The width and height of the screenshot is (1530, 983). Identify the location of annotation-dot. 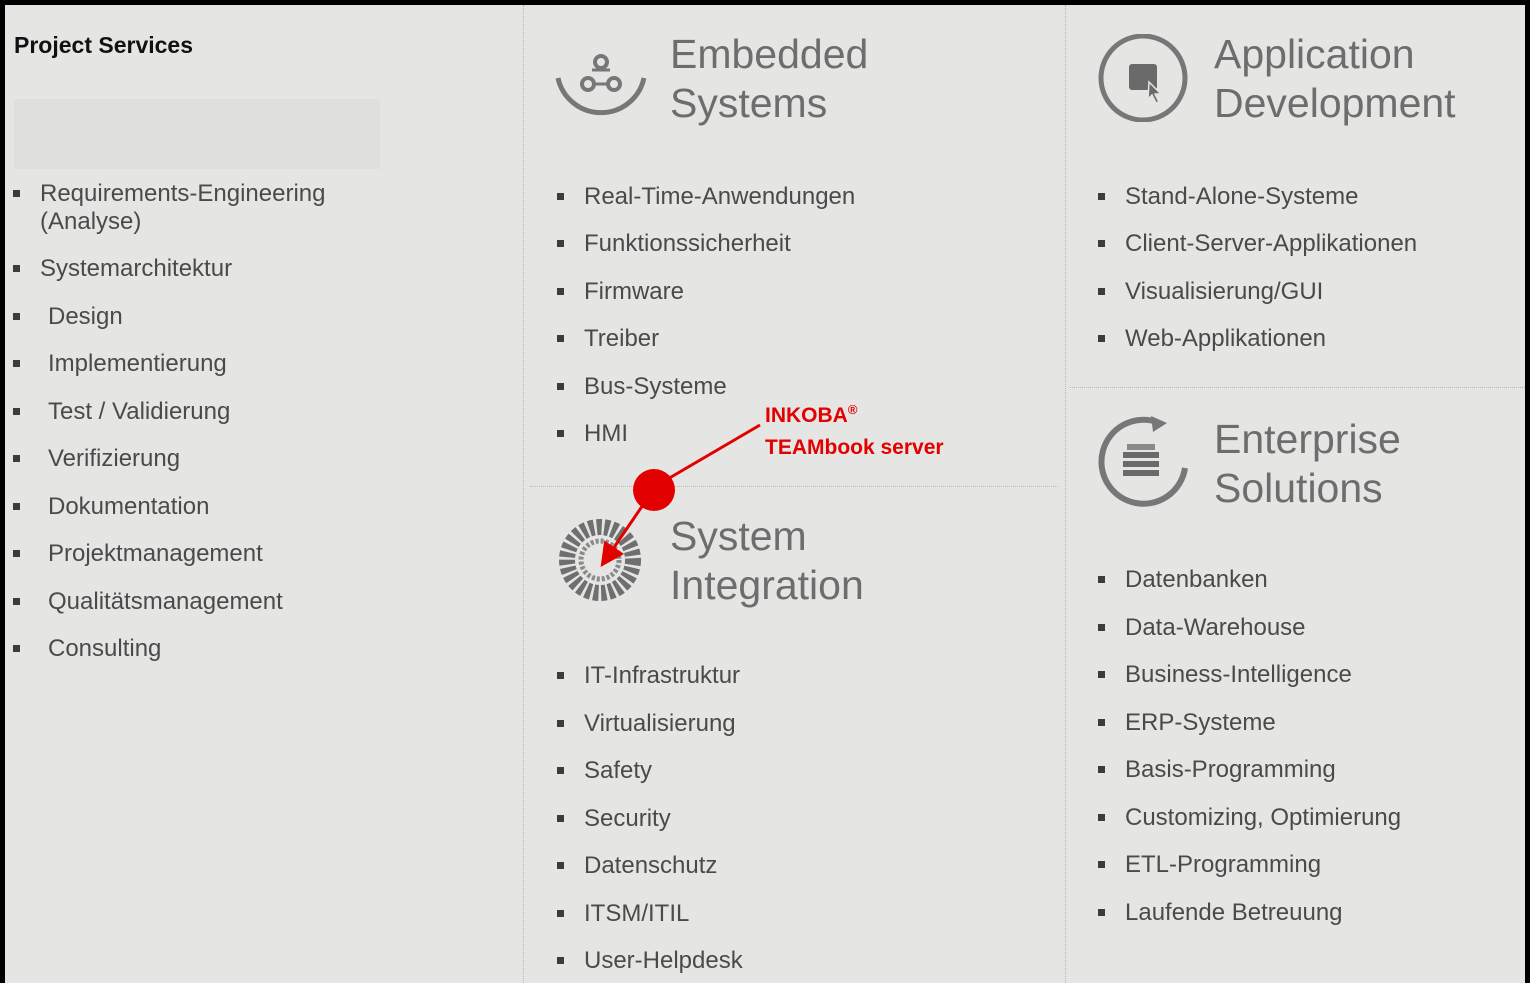
(654, 490).